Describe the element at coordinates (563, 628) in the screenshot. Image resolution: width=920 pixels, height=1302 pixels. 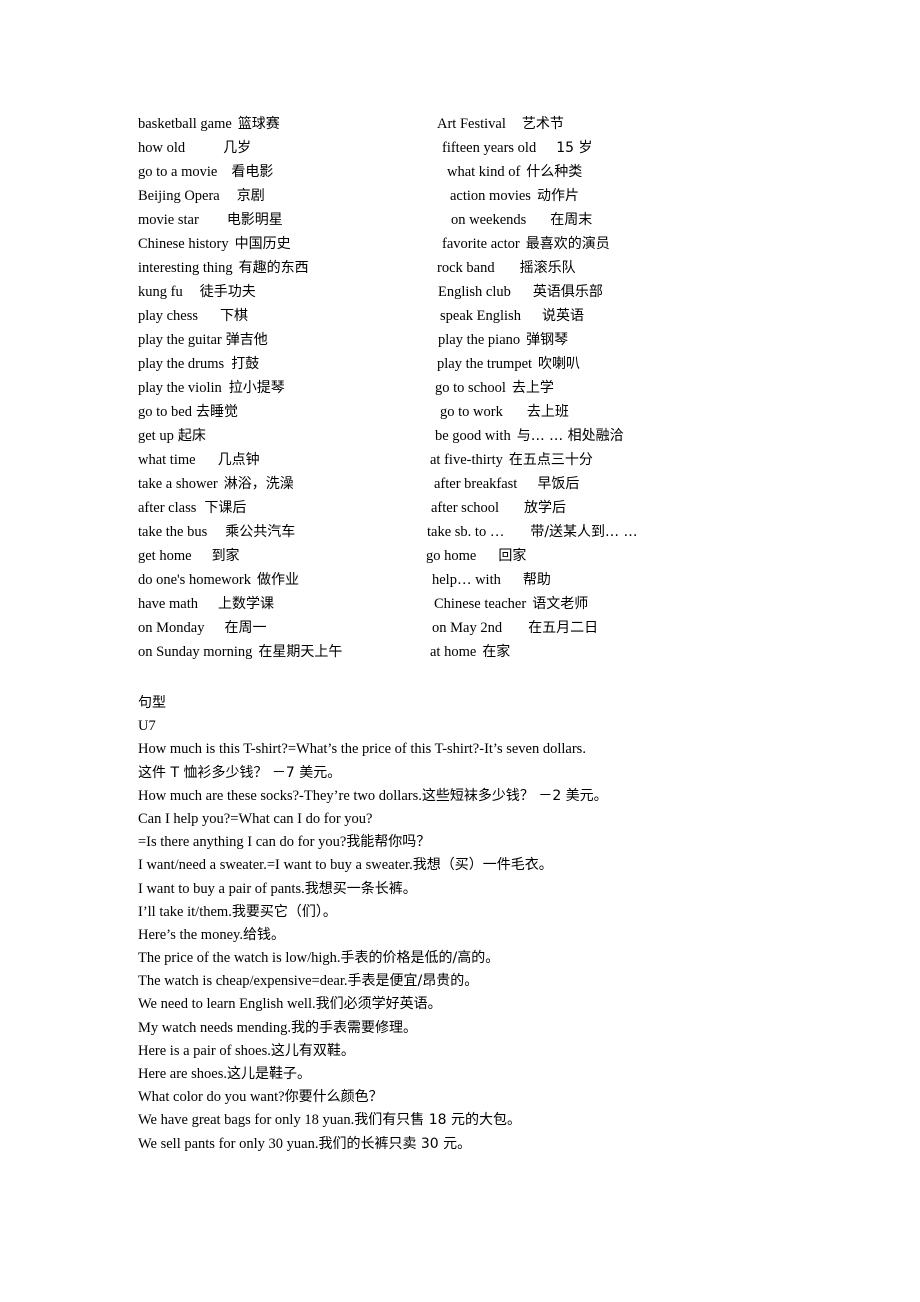
I see `vocabulary-term-zh: 在五月二日` at that location.